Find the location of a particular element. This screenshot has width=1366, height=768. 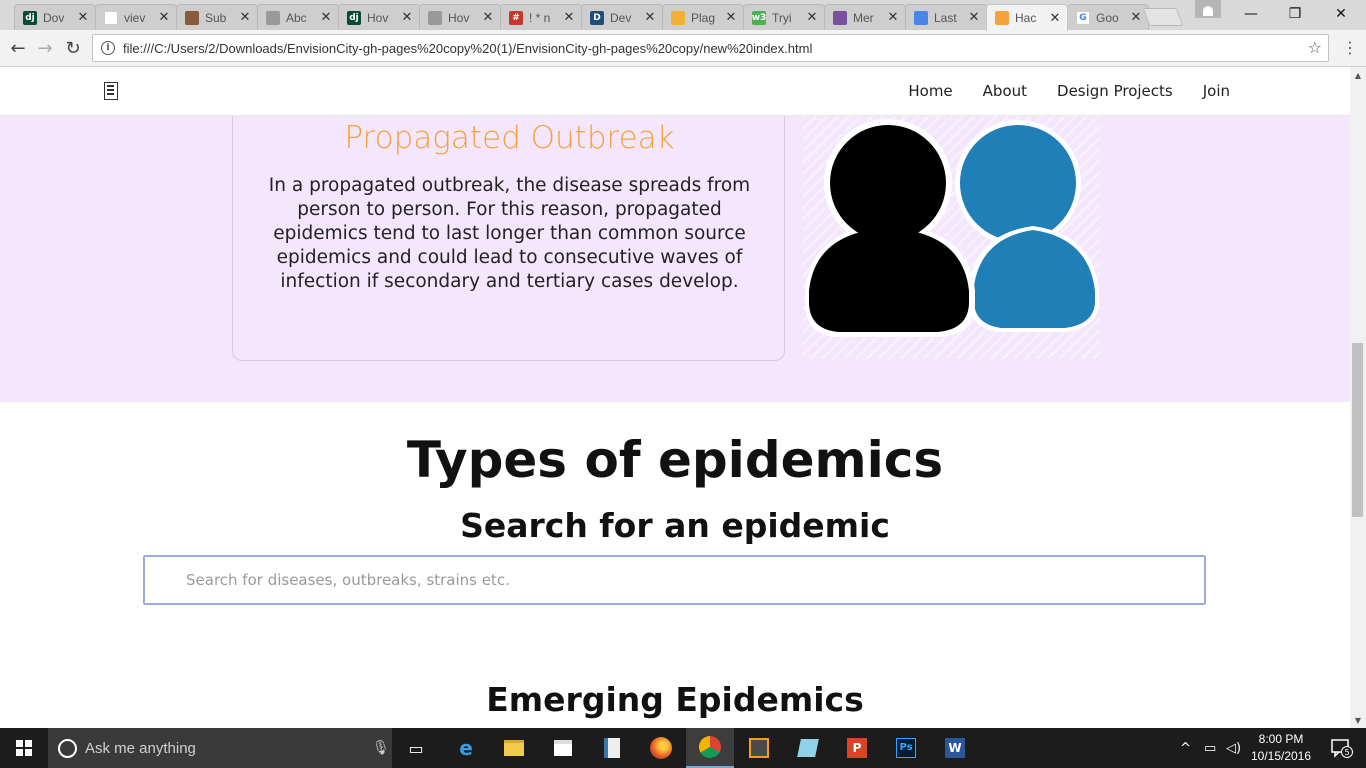

epidemic-search-input is located at coordinates (674, 580).